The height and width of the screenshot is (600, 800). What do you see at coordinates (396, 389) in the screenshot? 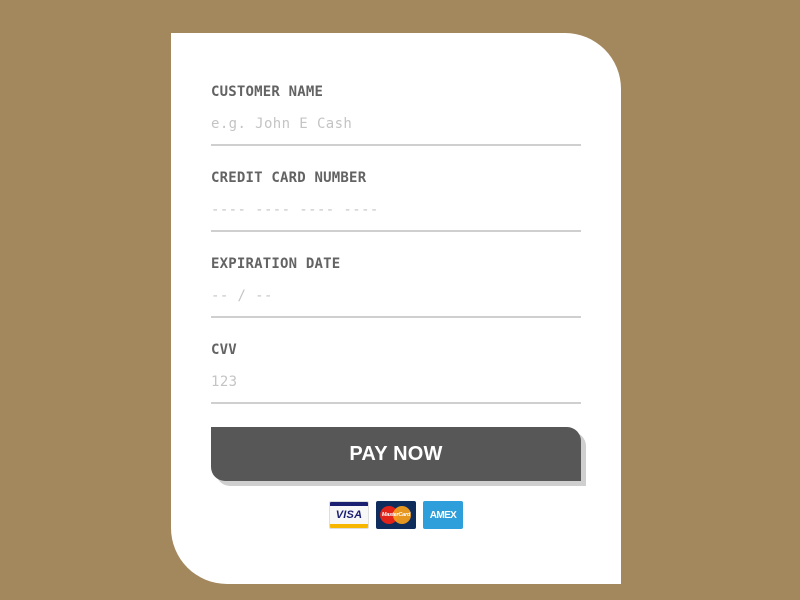
I see `cvv-input` at bounding box center [396, 389].